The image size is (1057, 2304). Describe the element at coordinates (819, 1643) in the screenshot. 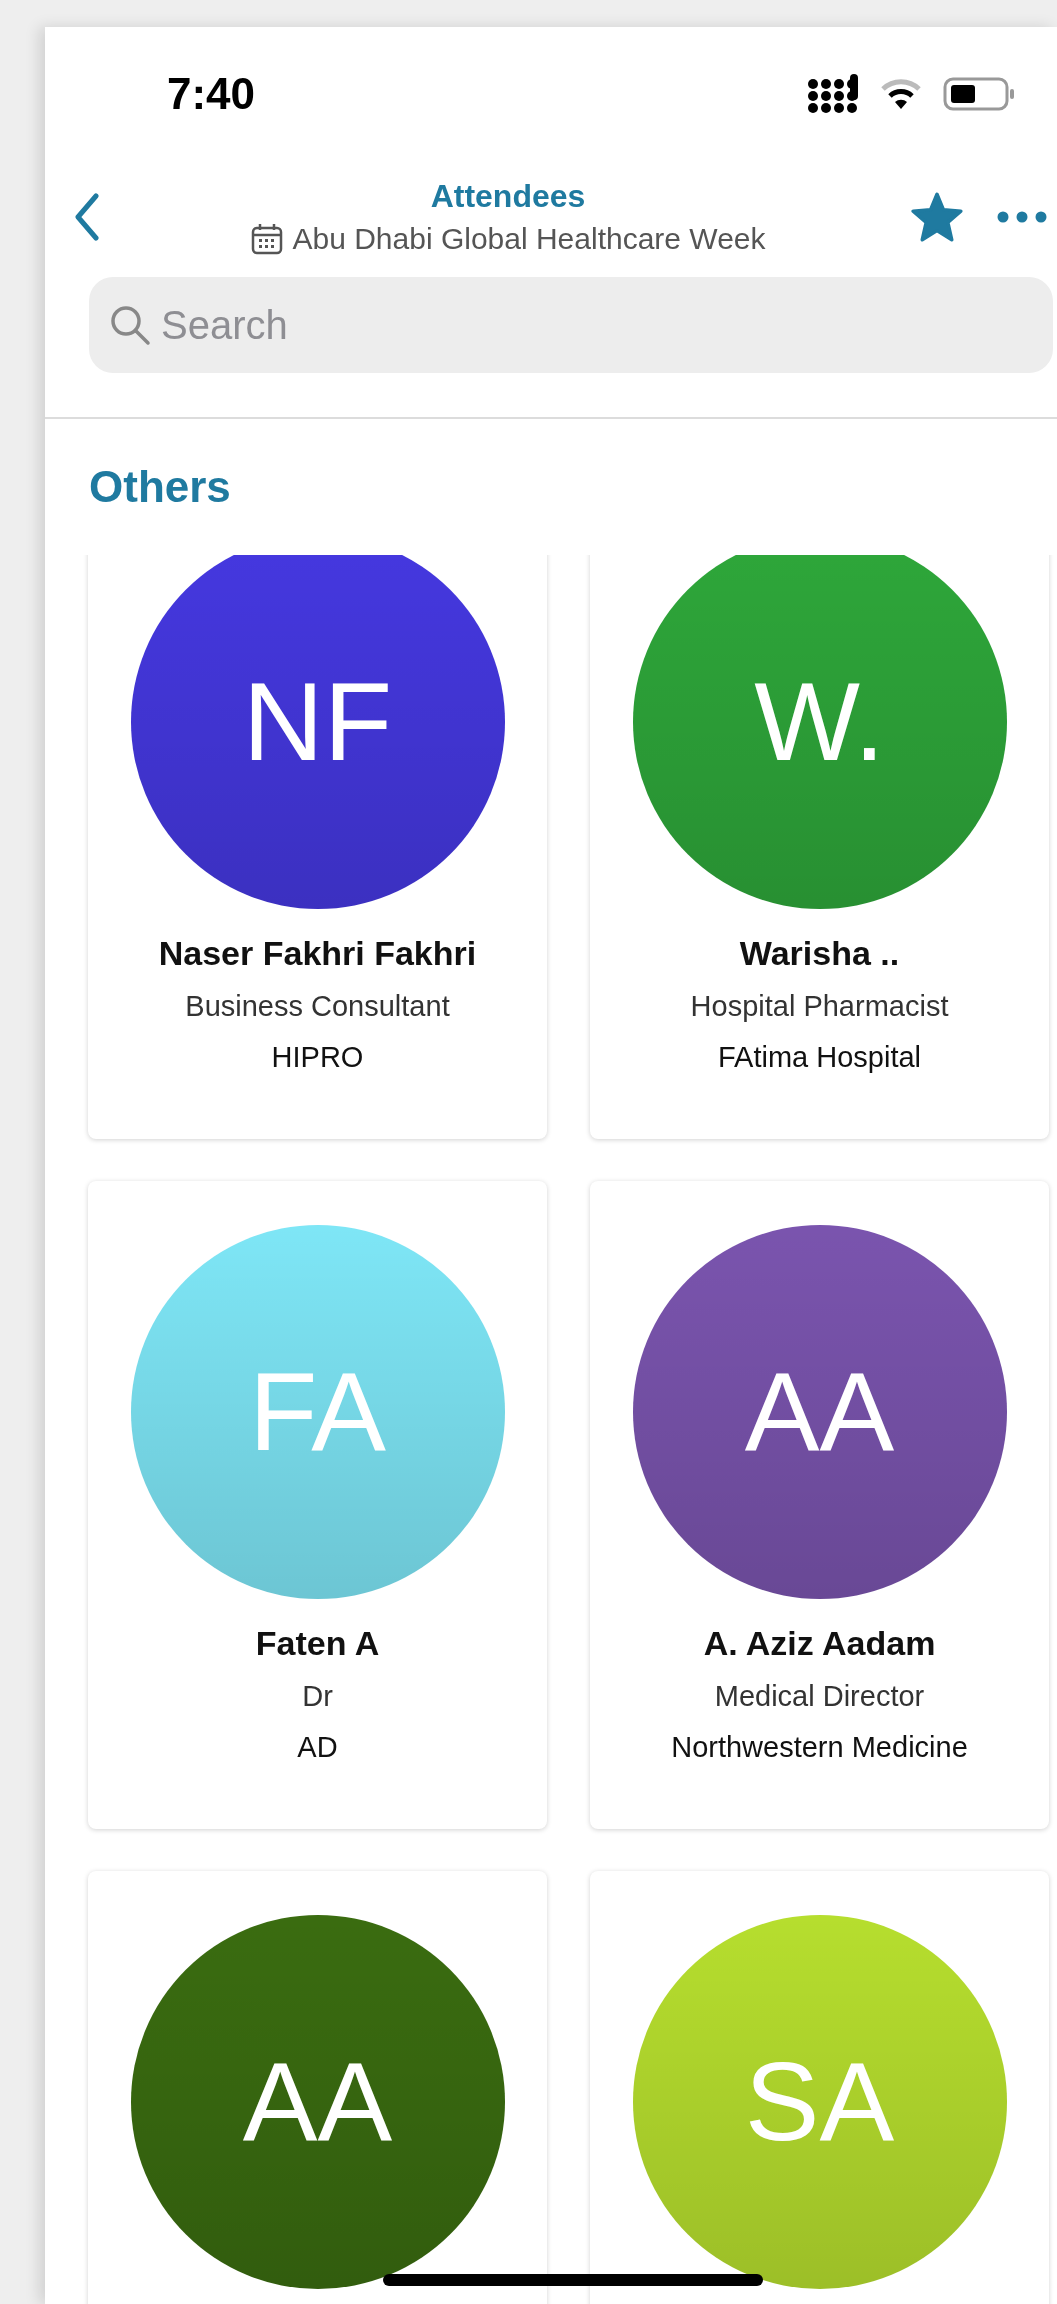

I see `attendee-name: A. Aziz Aadam` at that location.